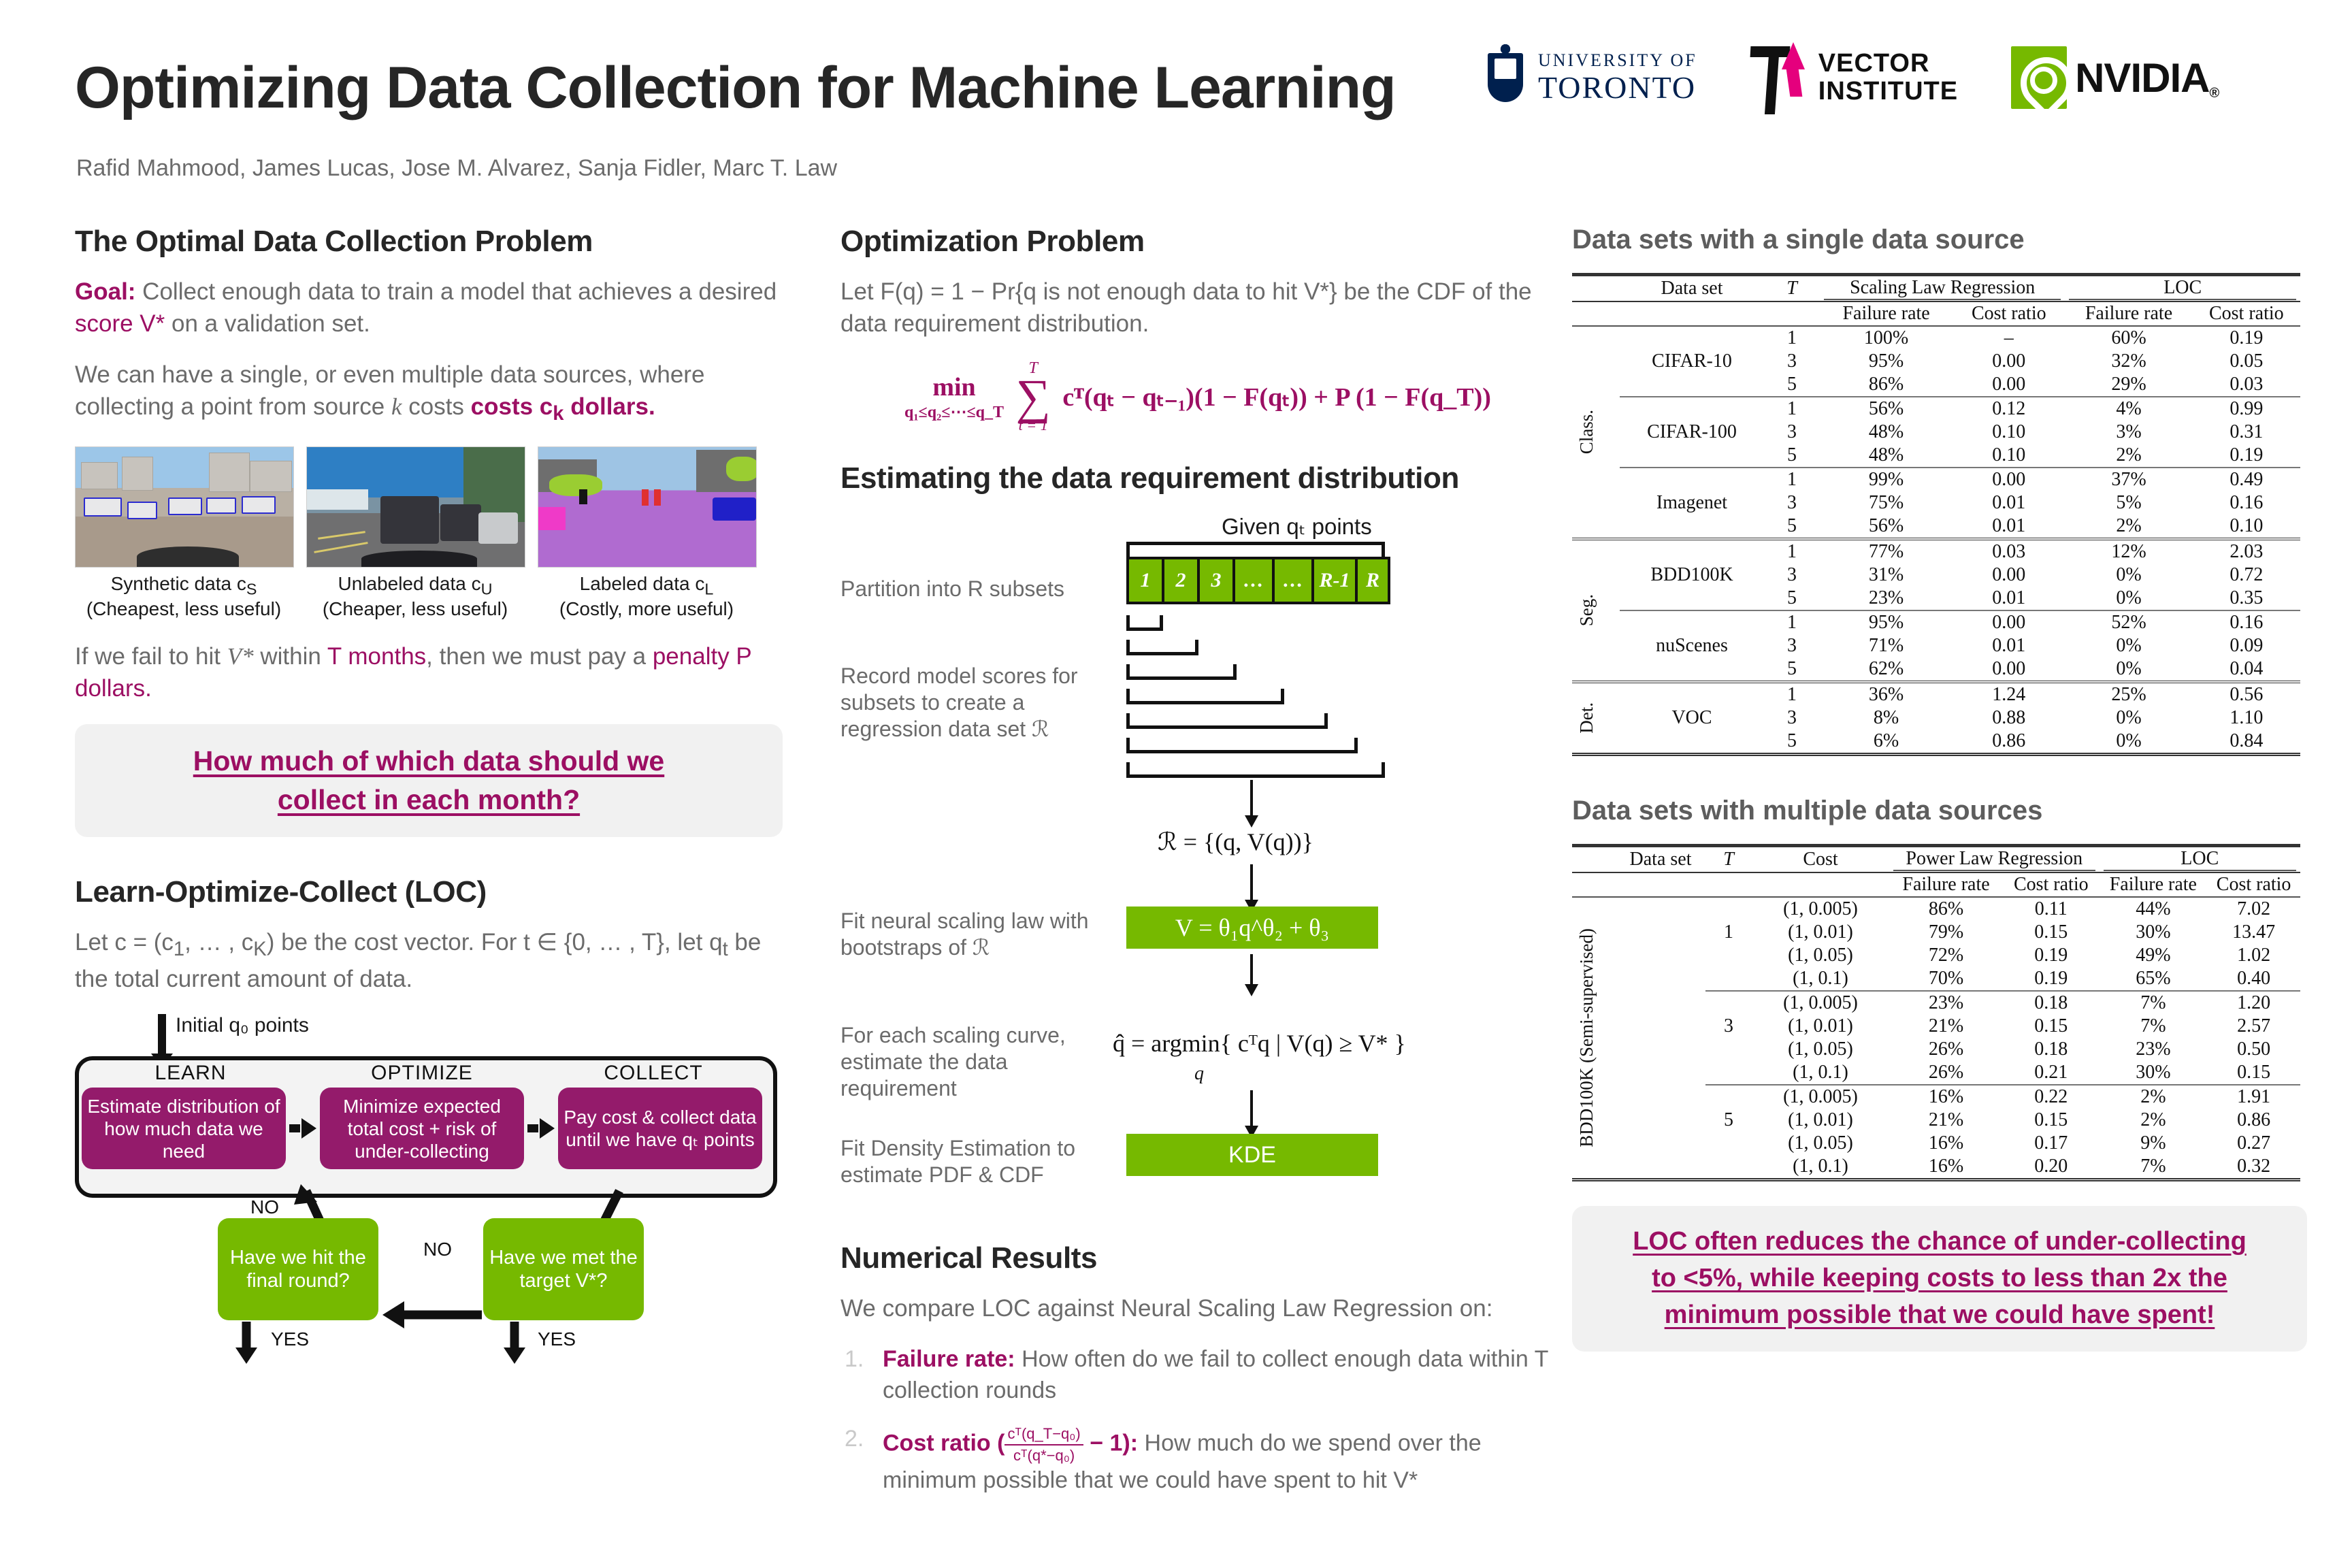 Image resolution: width=2352 pixels, height=1568 pixels. I want to click on cell-loc-cost: 0.84, so click(2247, 740).